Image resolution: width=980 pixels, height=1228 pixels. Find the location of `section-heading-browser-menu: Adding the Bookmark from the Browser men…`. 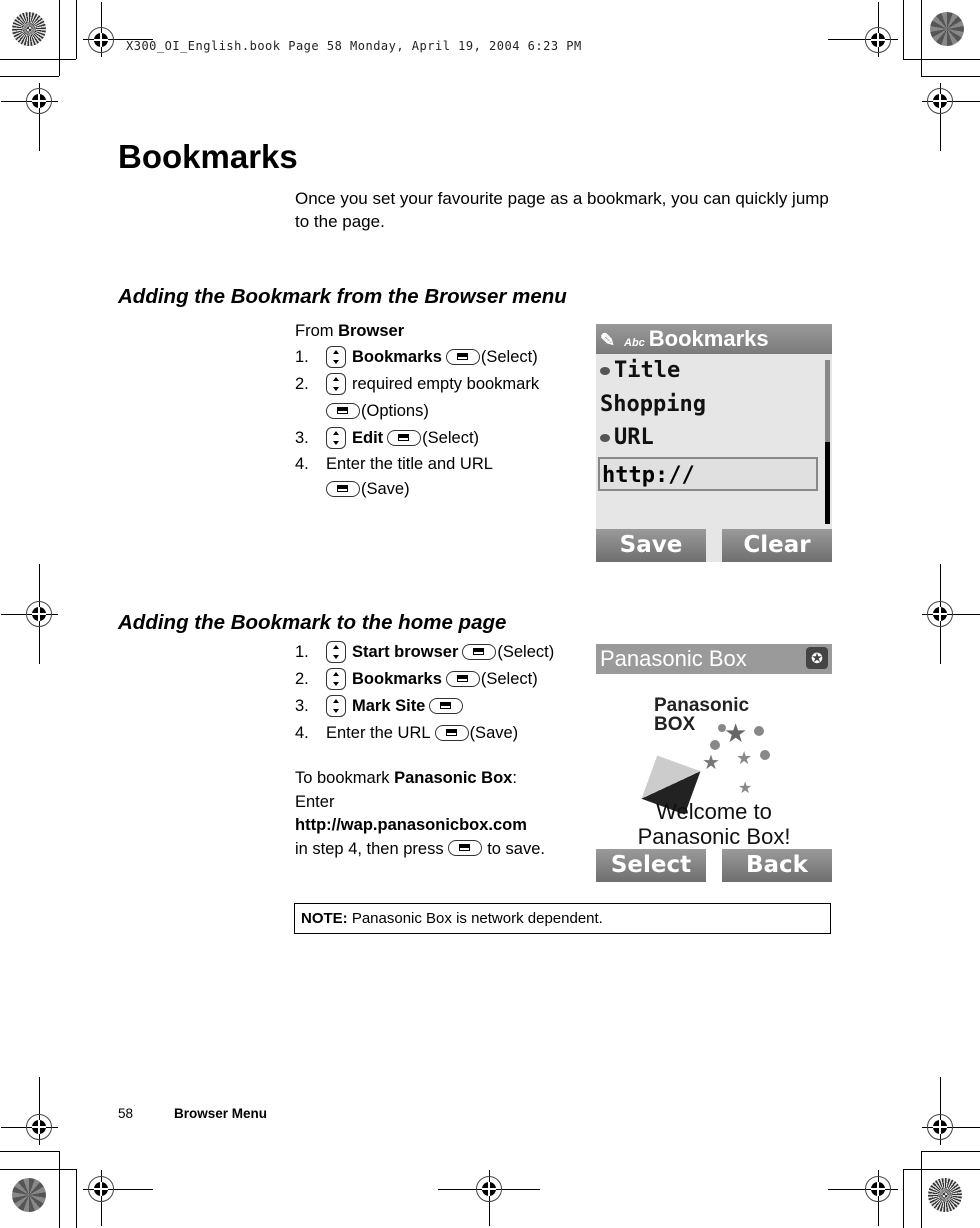

section-heading-browser-menu: Adding the Bookmark from the Browser men… is located at coordinates (342, 296).